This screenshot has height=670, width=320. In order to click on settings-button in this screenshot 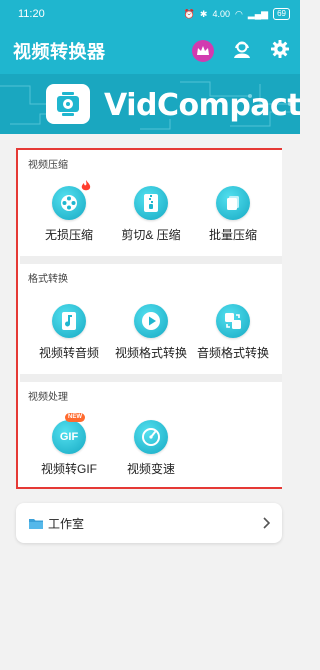, I will do `click(280, 51)`.